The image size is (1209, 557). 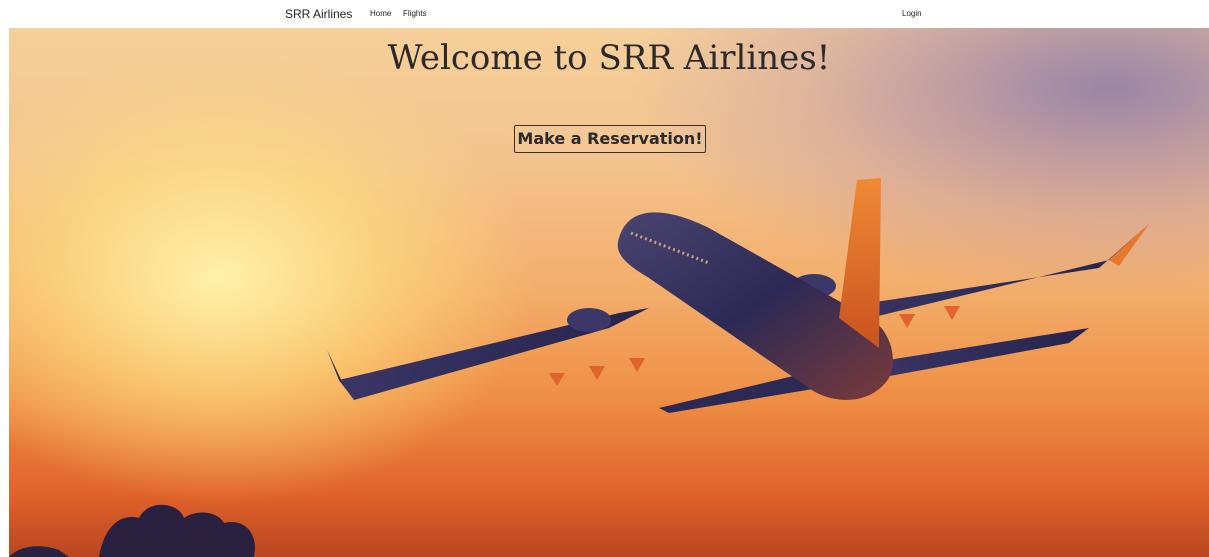 I want to click on brand-link: SRR Airlines, so click(x=318, y=14).